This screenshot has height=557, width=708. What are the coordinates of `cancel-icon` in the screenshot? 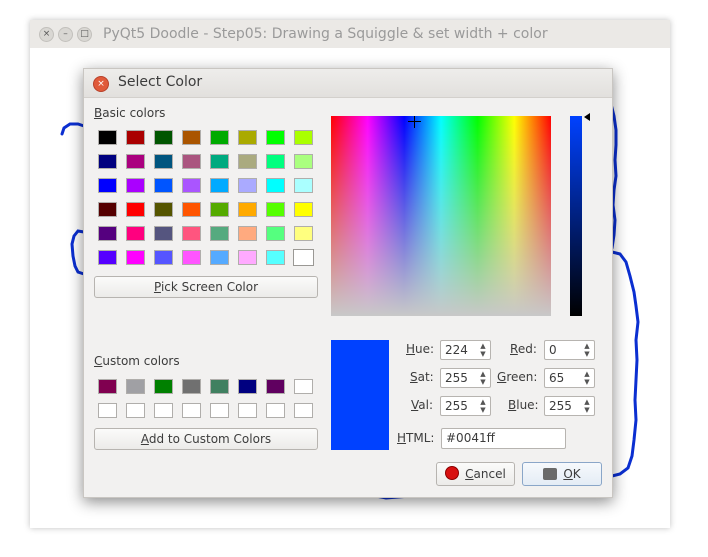 It's located at (452, 473).